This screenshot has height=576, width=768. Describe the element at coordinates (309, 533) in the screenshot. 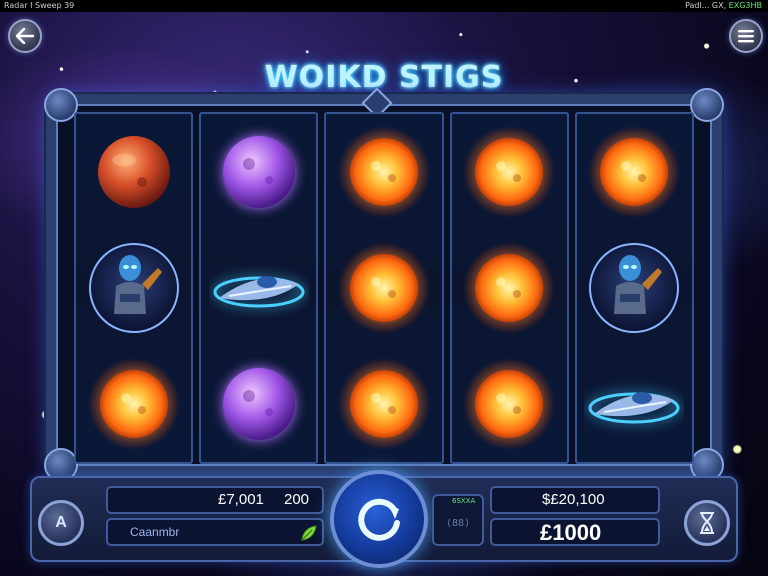

I see `green-leaf-icon` at that location.